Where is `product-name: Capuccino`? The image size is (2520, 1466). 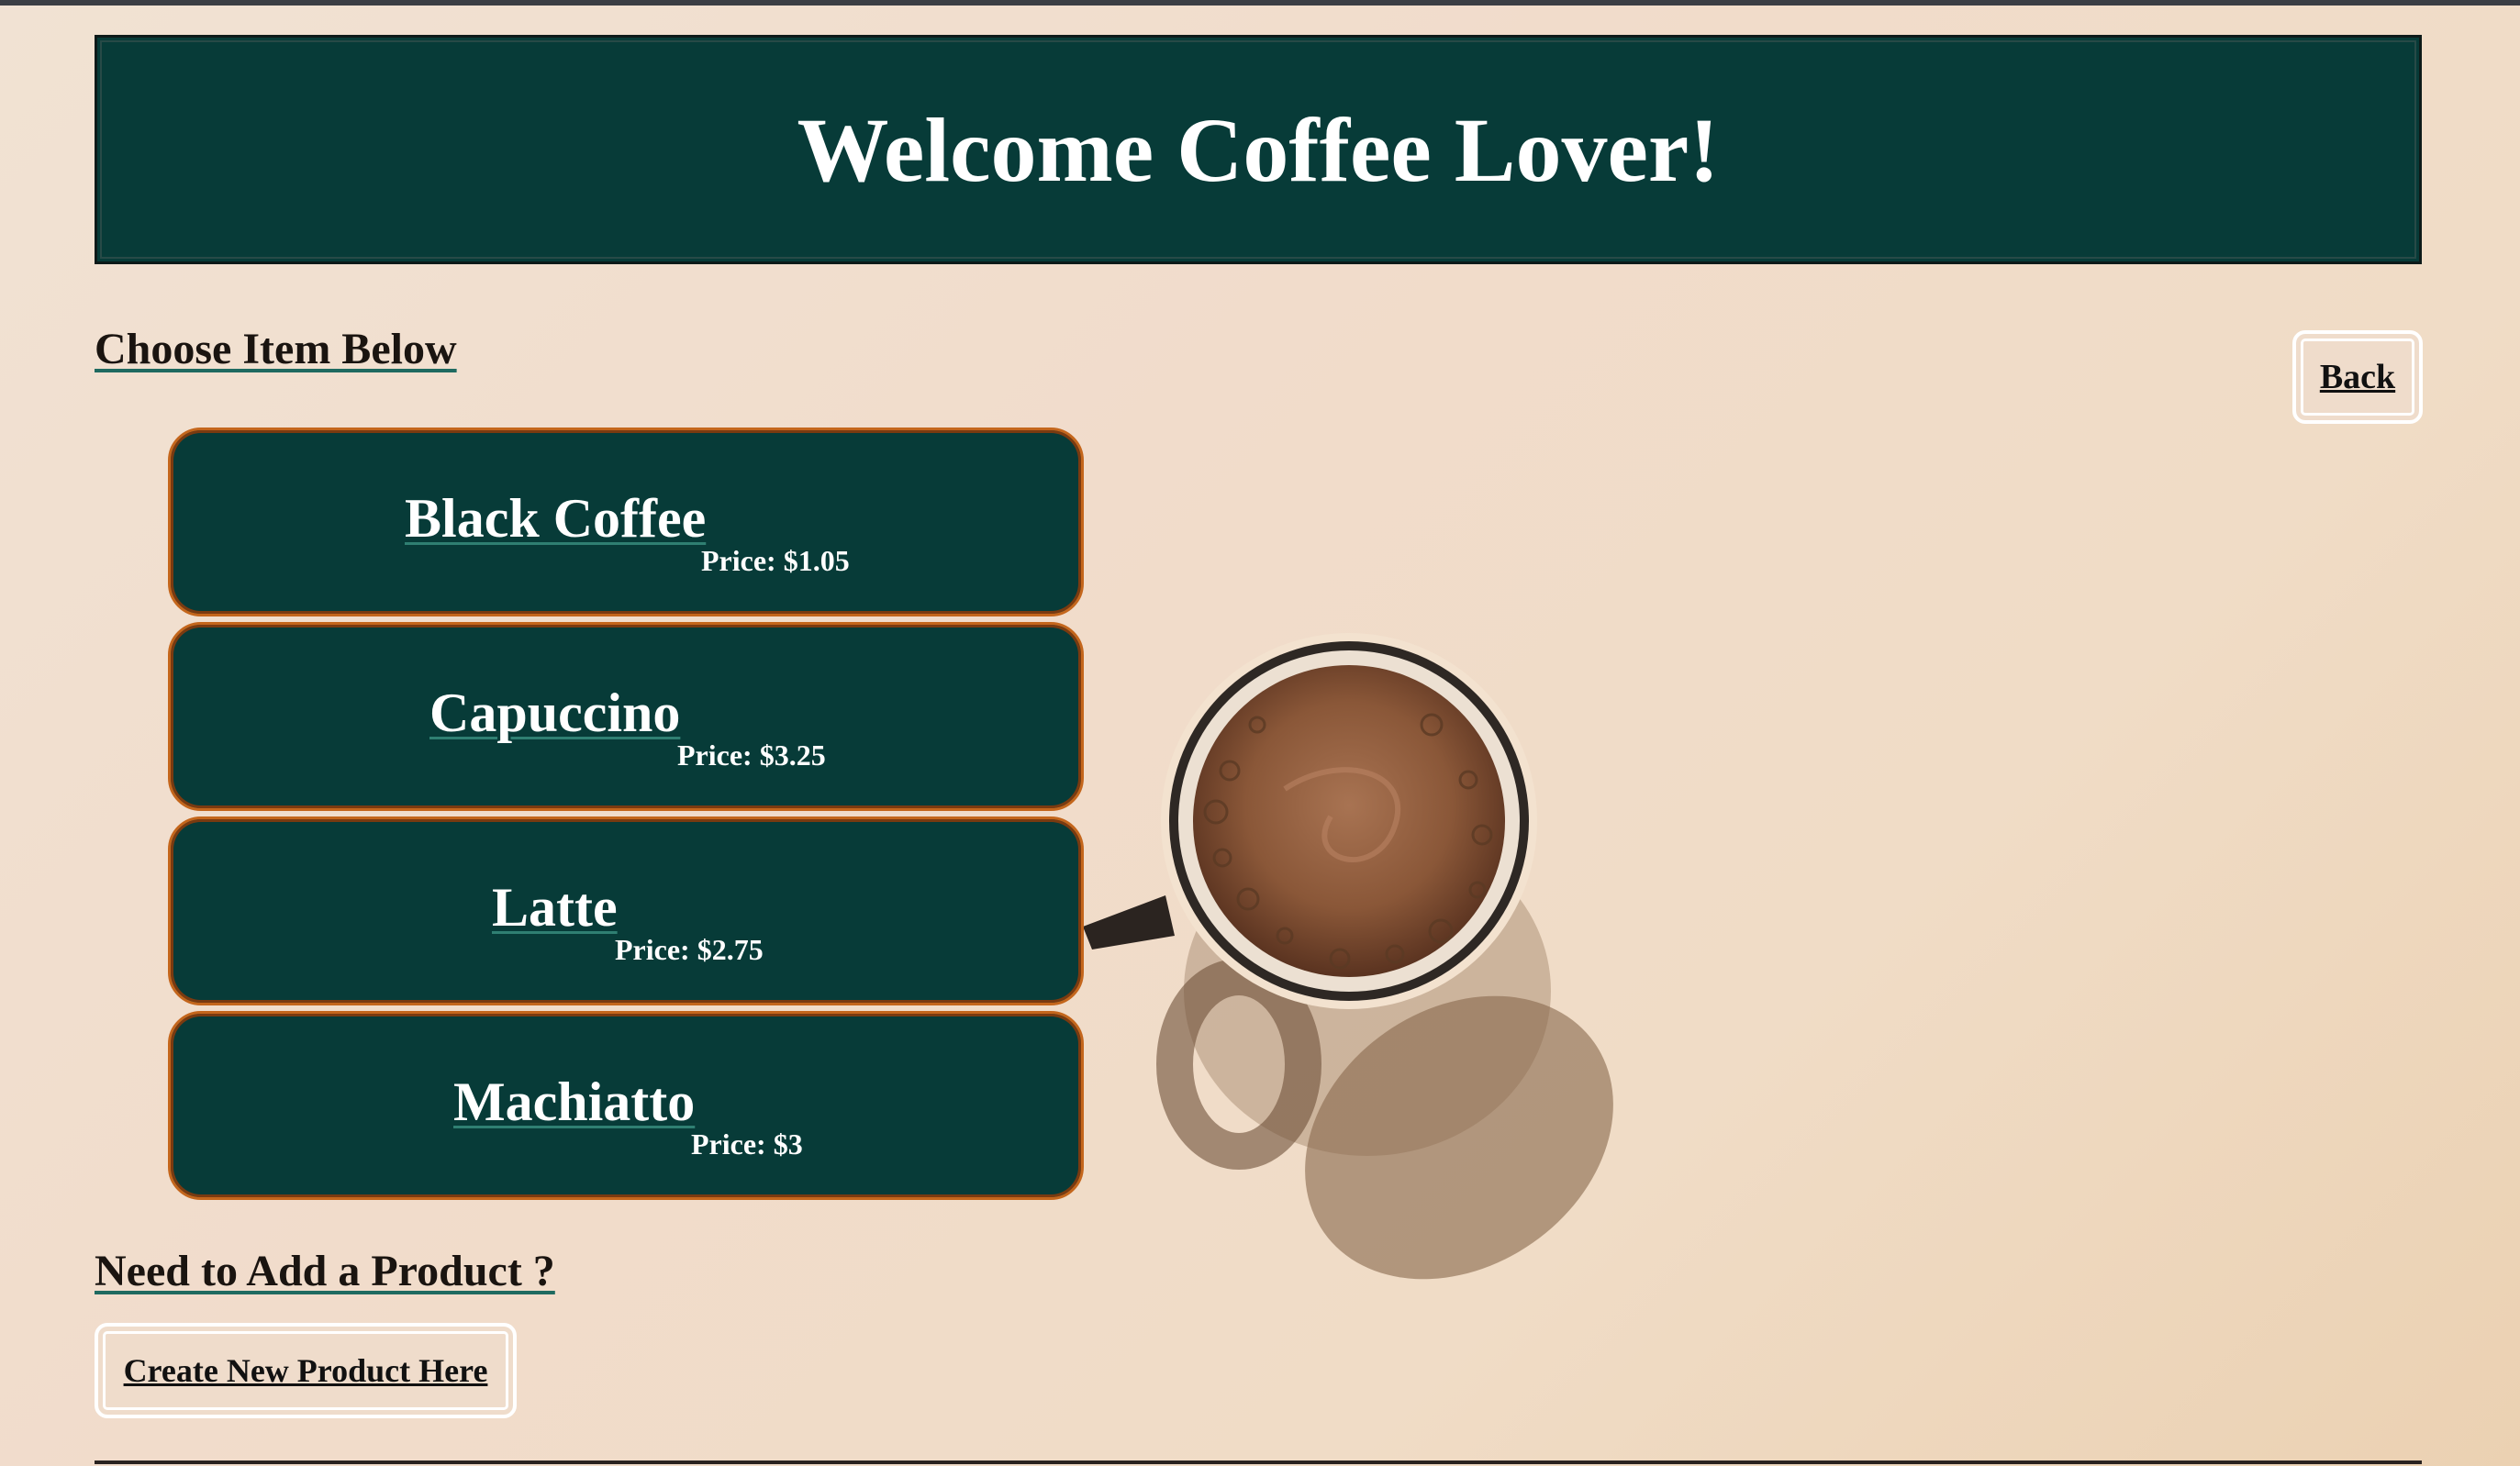
product-name: Capuccino is located at coordinates (554, 713).